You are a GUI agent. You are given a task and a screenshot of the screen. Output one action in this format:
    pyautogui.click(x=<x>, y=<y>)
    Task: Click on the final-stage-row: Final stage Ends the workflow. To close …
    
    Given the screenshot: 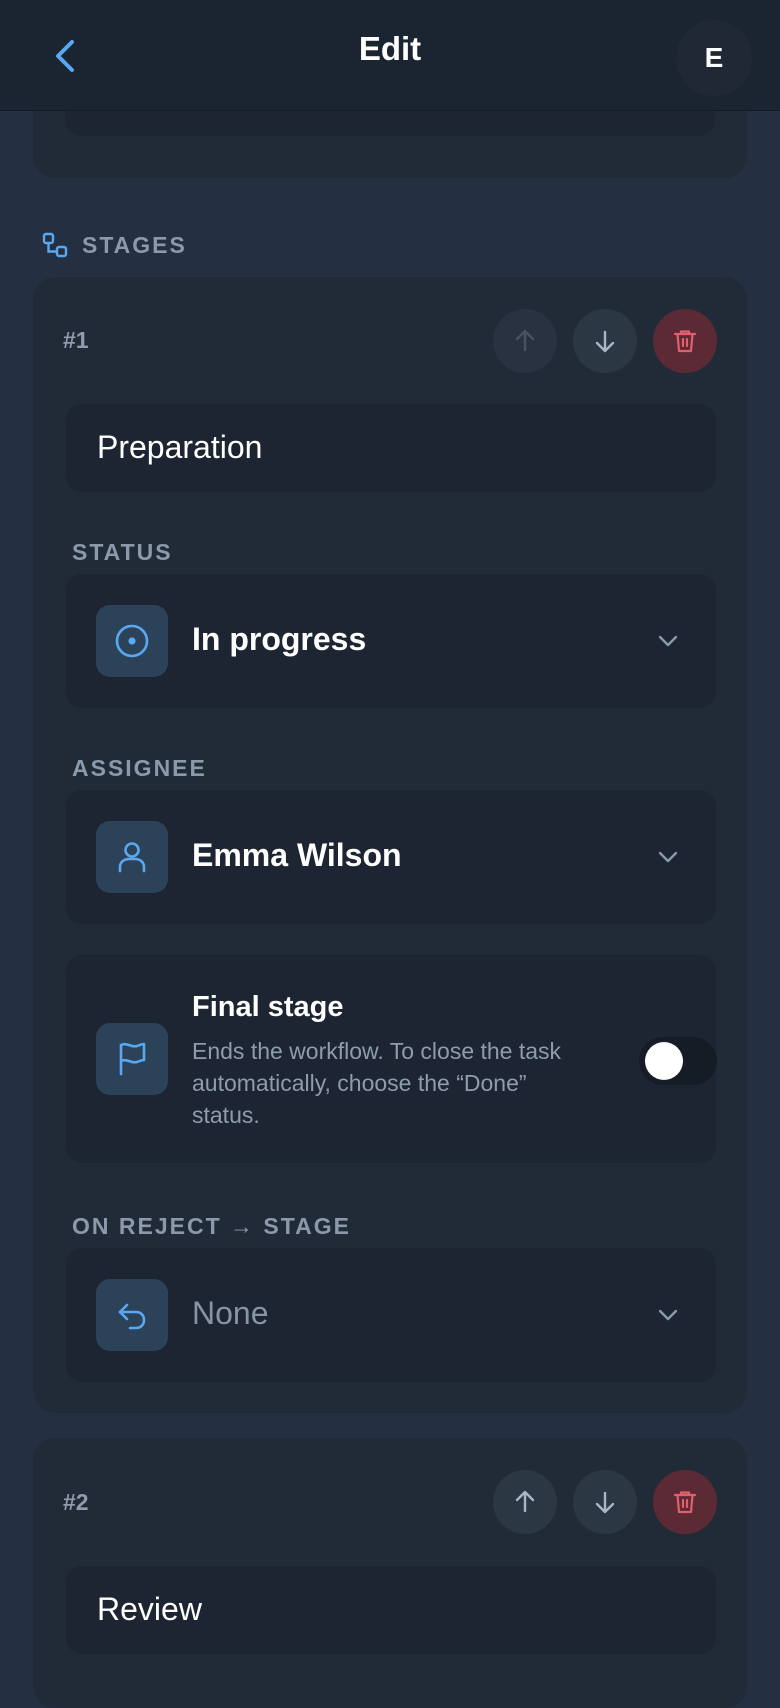 What is the action you would take?
    pyautogui.click(x=391, y=1059)
    